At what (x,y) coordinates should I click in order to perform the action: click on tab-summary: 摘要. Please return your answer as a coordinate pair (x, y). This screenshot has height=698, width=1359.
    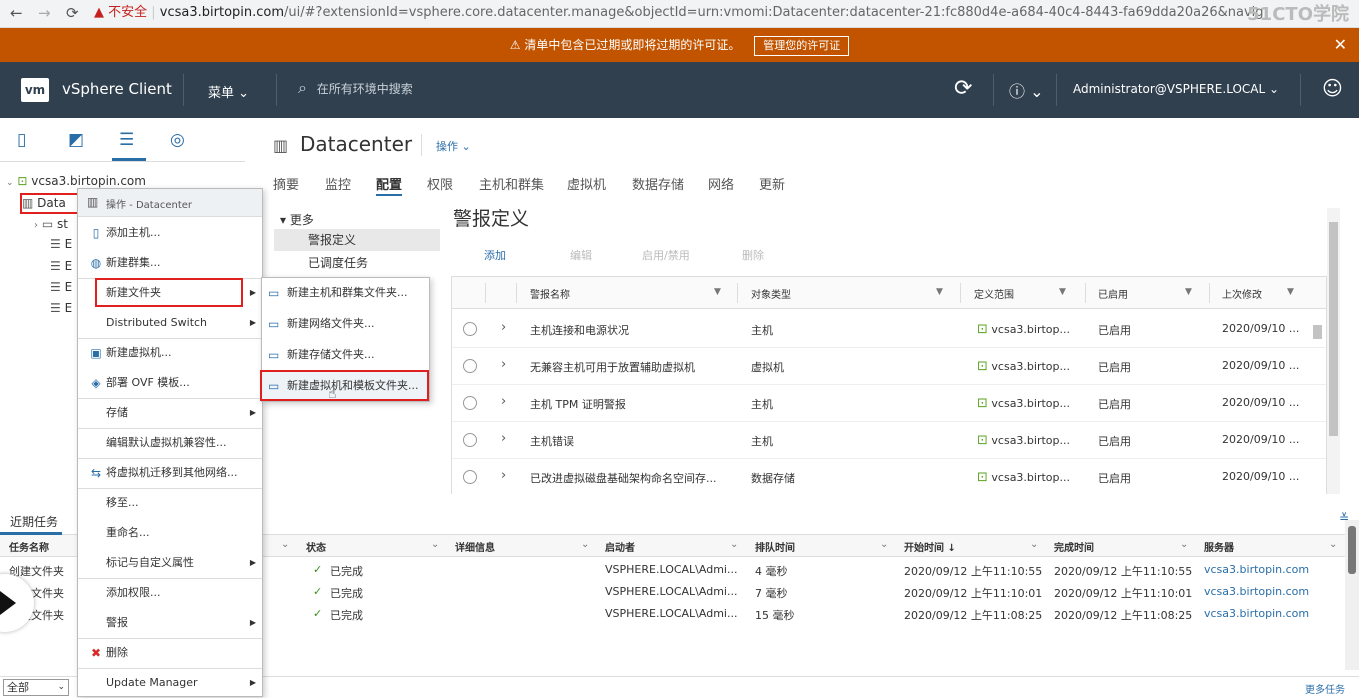
    Looking at the image, I should click on (286, 183).